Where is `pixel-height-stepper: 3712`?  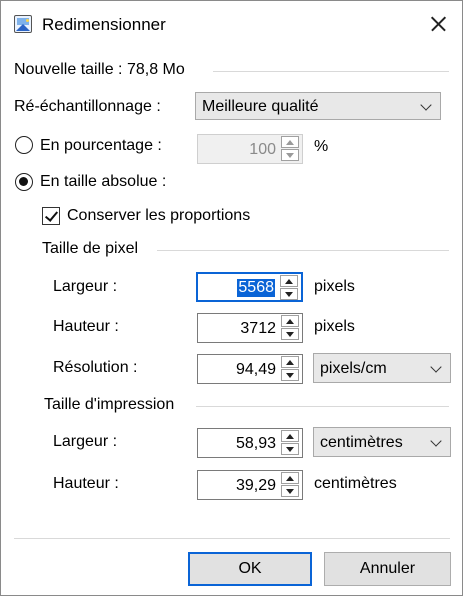
pixel-height-stepper: 3712 is located at coordinates (250, 328).